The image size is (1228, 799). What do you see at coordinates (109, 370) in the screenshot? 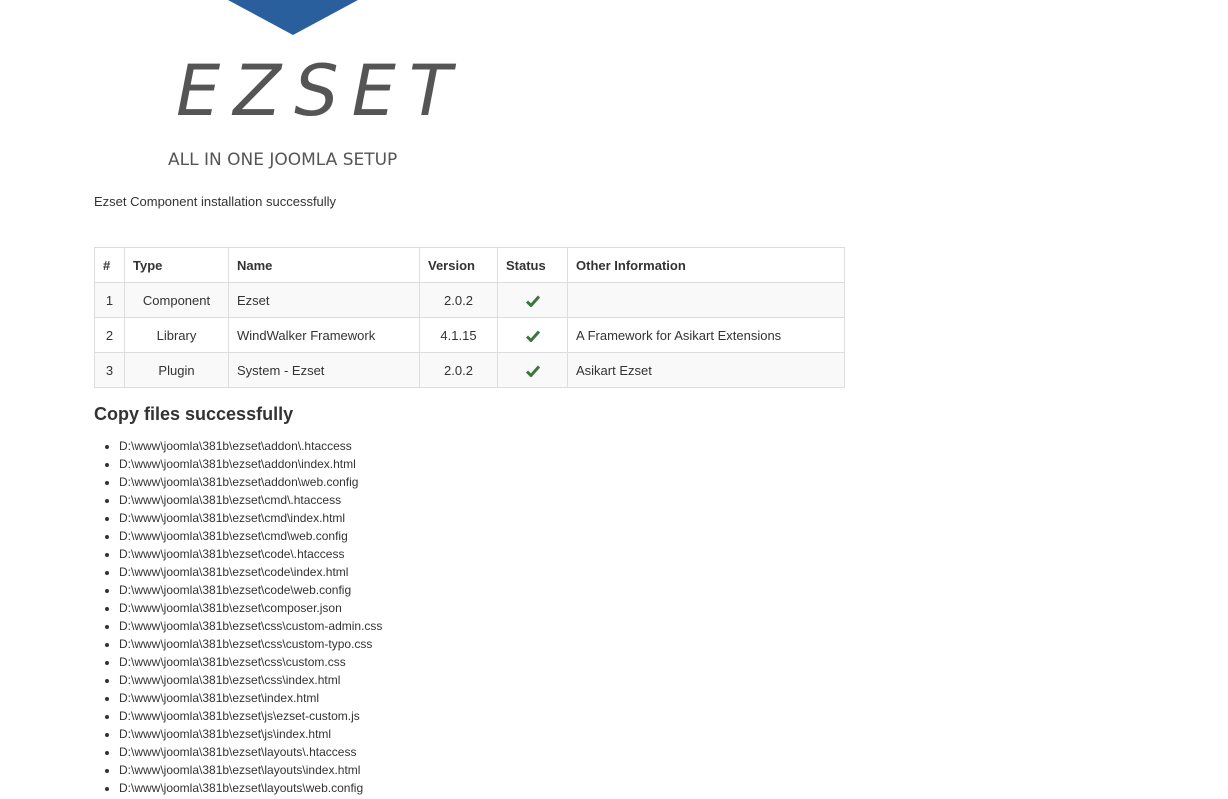
I see `row-number: 3` at bounding box center [109, 370].